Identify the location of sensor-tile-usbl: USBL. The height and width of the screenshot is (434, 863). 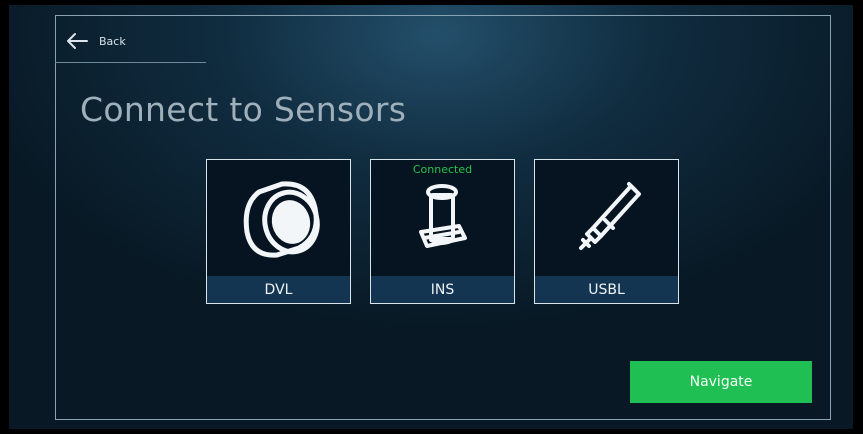
(606, 231).